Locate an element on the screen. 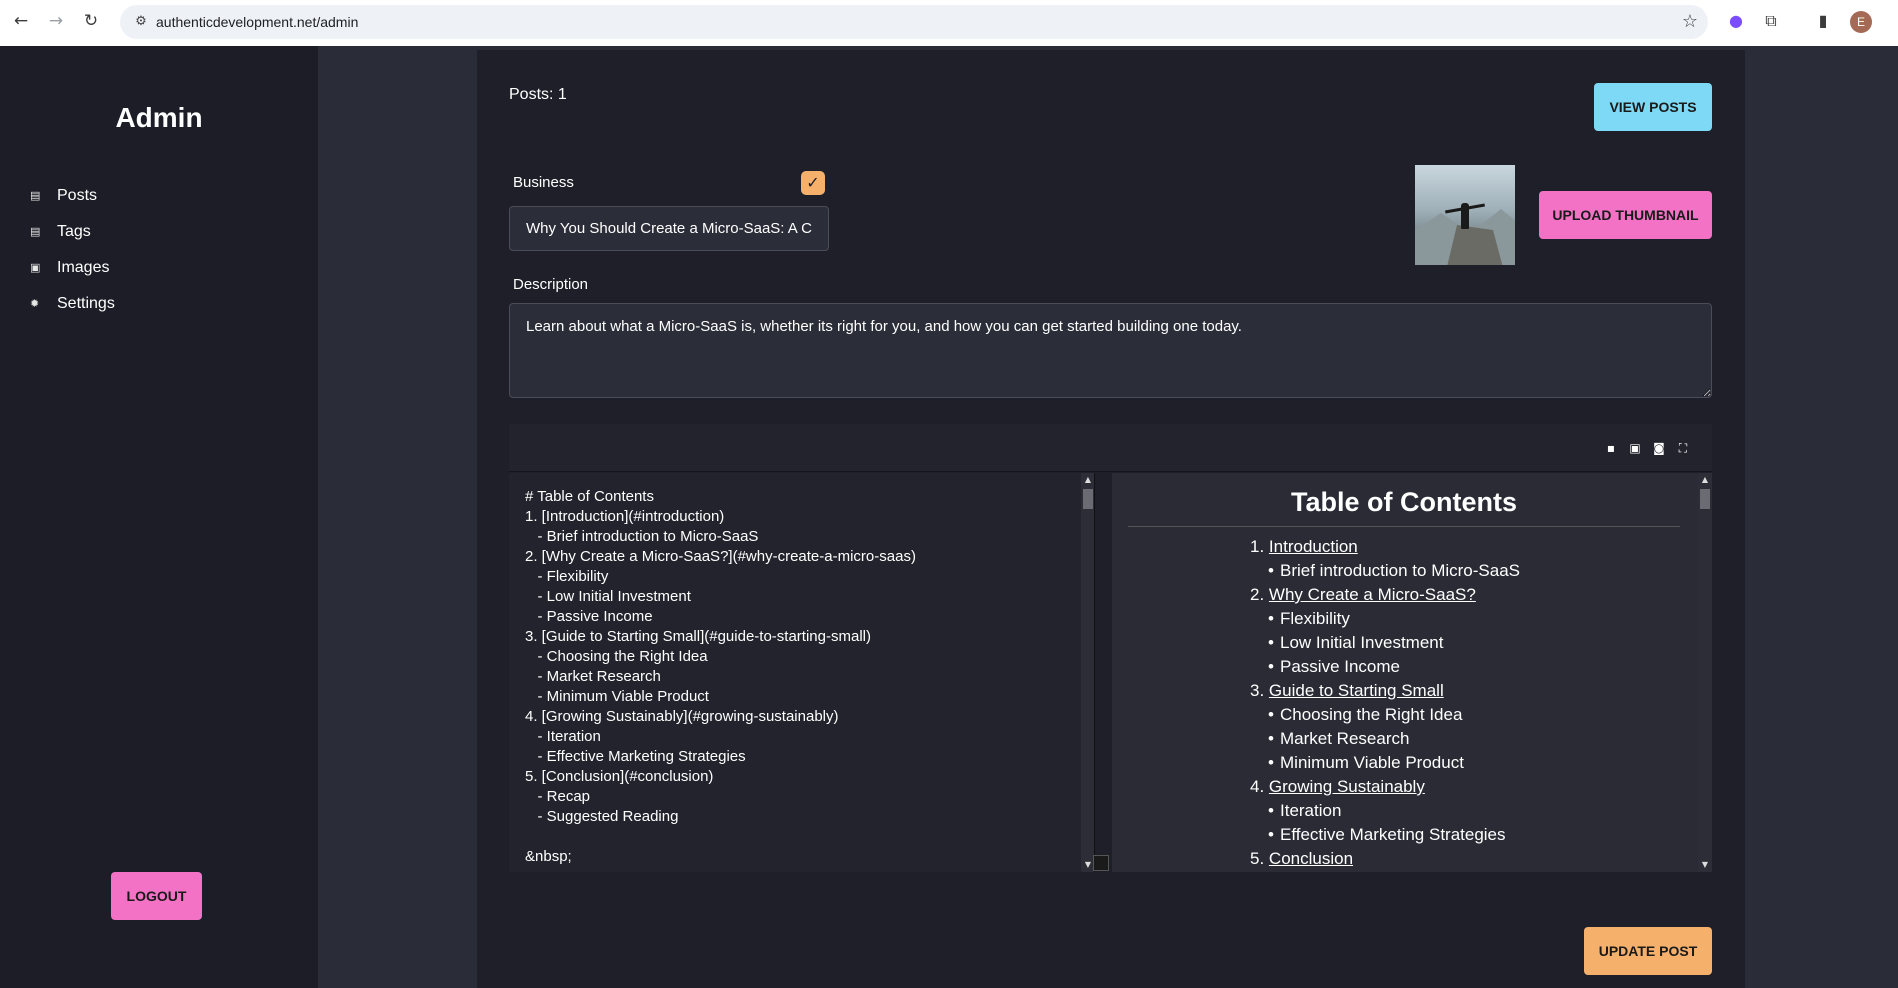 This screenshot has width=1898, height=988. toc-number: 5. is located at coordinates (1257, 858).